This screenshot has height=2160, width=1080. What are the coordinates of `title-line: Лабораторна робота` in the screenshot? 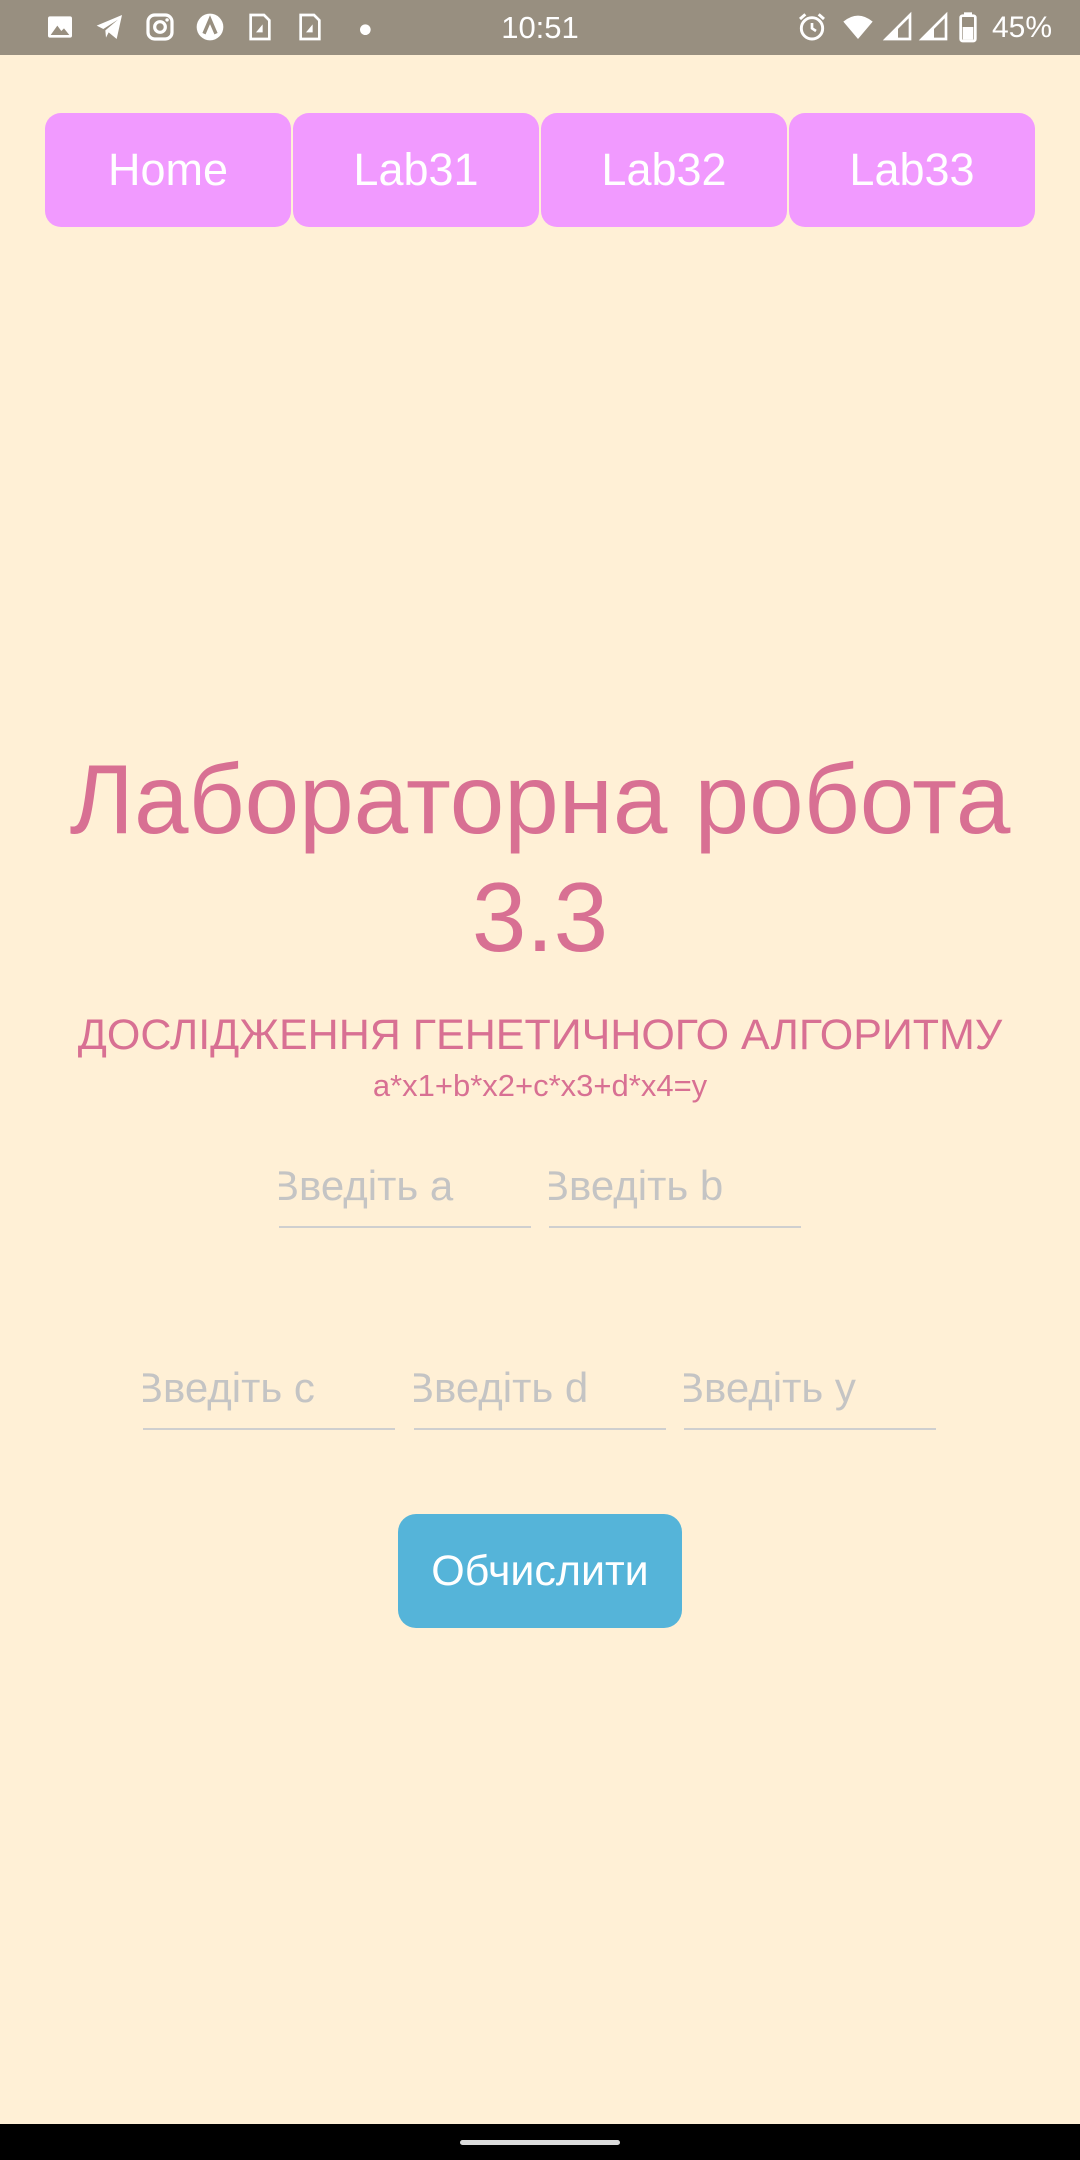 It's located at (540, 799).